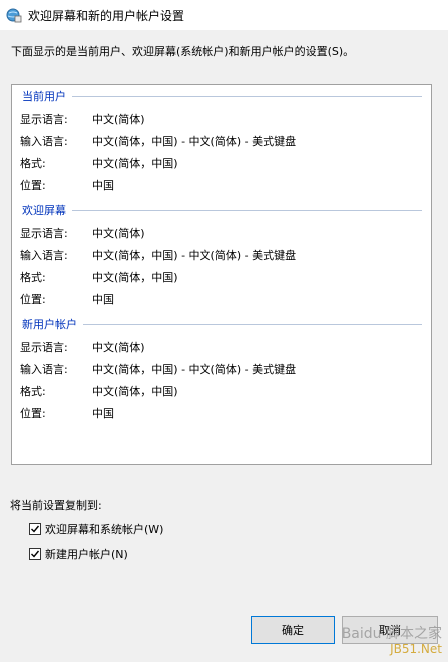 The width and height of the screenshot is (448, 662). What do you see at coordinates (416, 648) in the screenshot?
I see `watermark-line2: JB51.Net` at bounding box center [416, 648].